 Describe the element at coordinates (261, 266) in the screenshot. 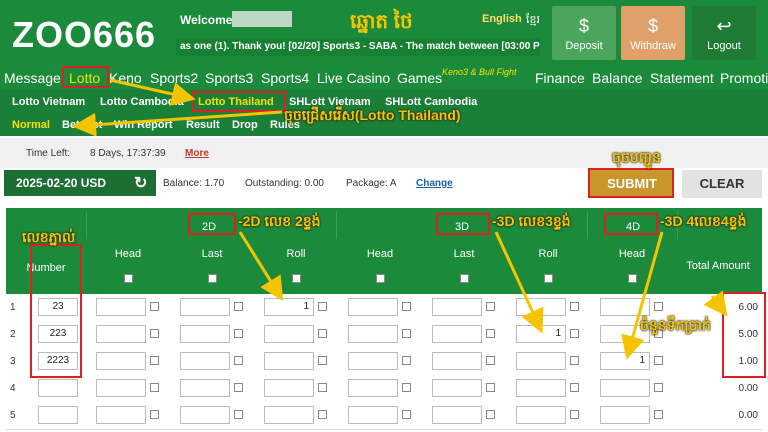

I see `arrow-to-2d-roll` at that location.